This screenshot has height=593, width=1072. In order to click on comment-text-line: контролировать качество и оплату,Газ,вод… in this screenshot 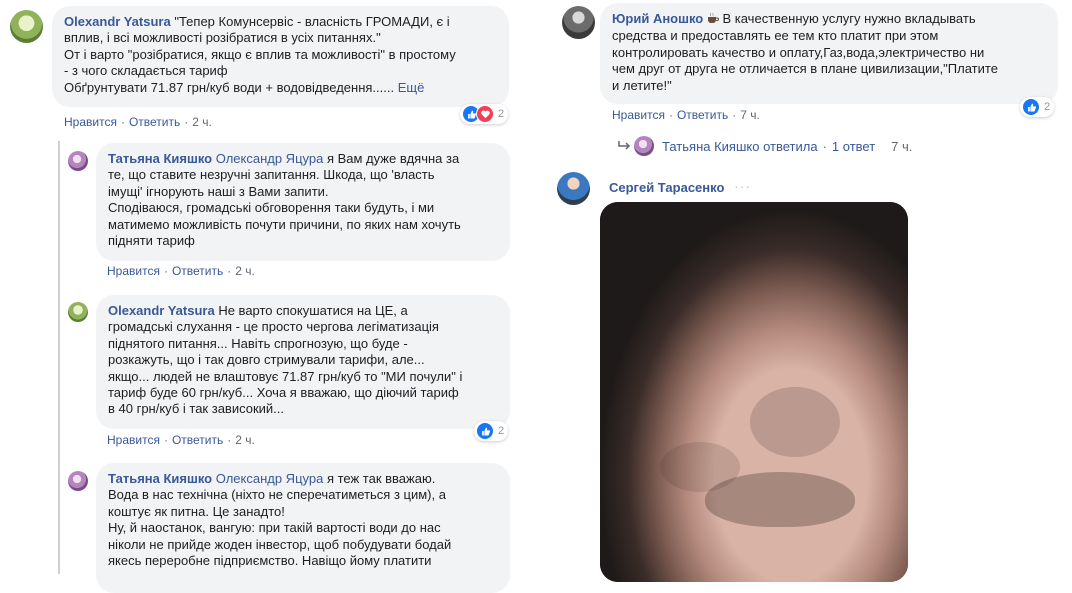, I will do `click(798, 52)`.